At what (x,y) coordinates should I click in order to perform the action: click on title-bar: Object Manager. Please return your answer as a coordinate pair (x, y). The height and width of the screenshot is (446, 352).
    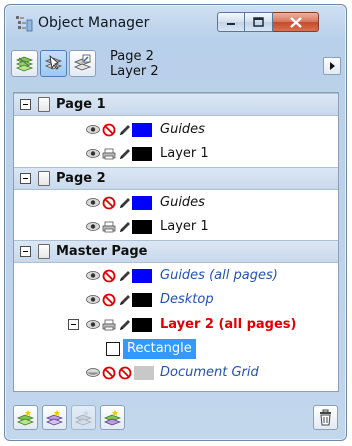
    Looking at the image, I should click on (175, 23).